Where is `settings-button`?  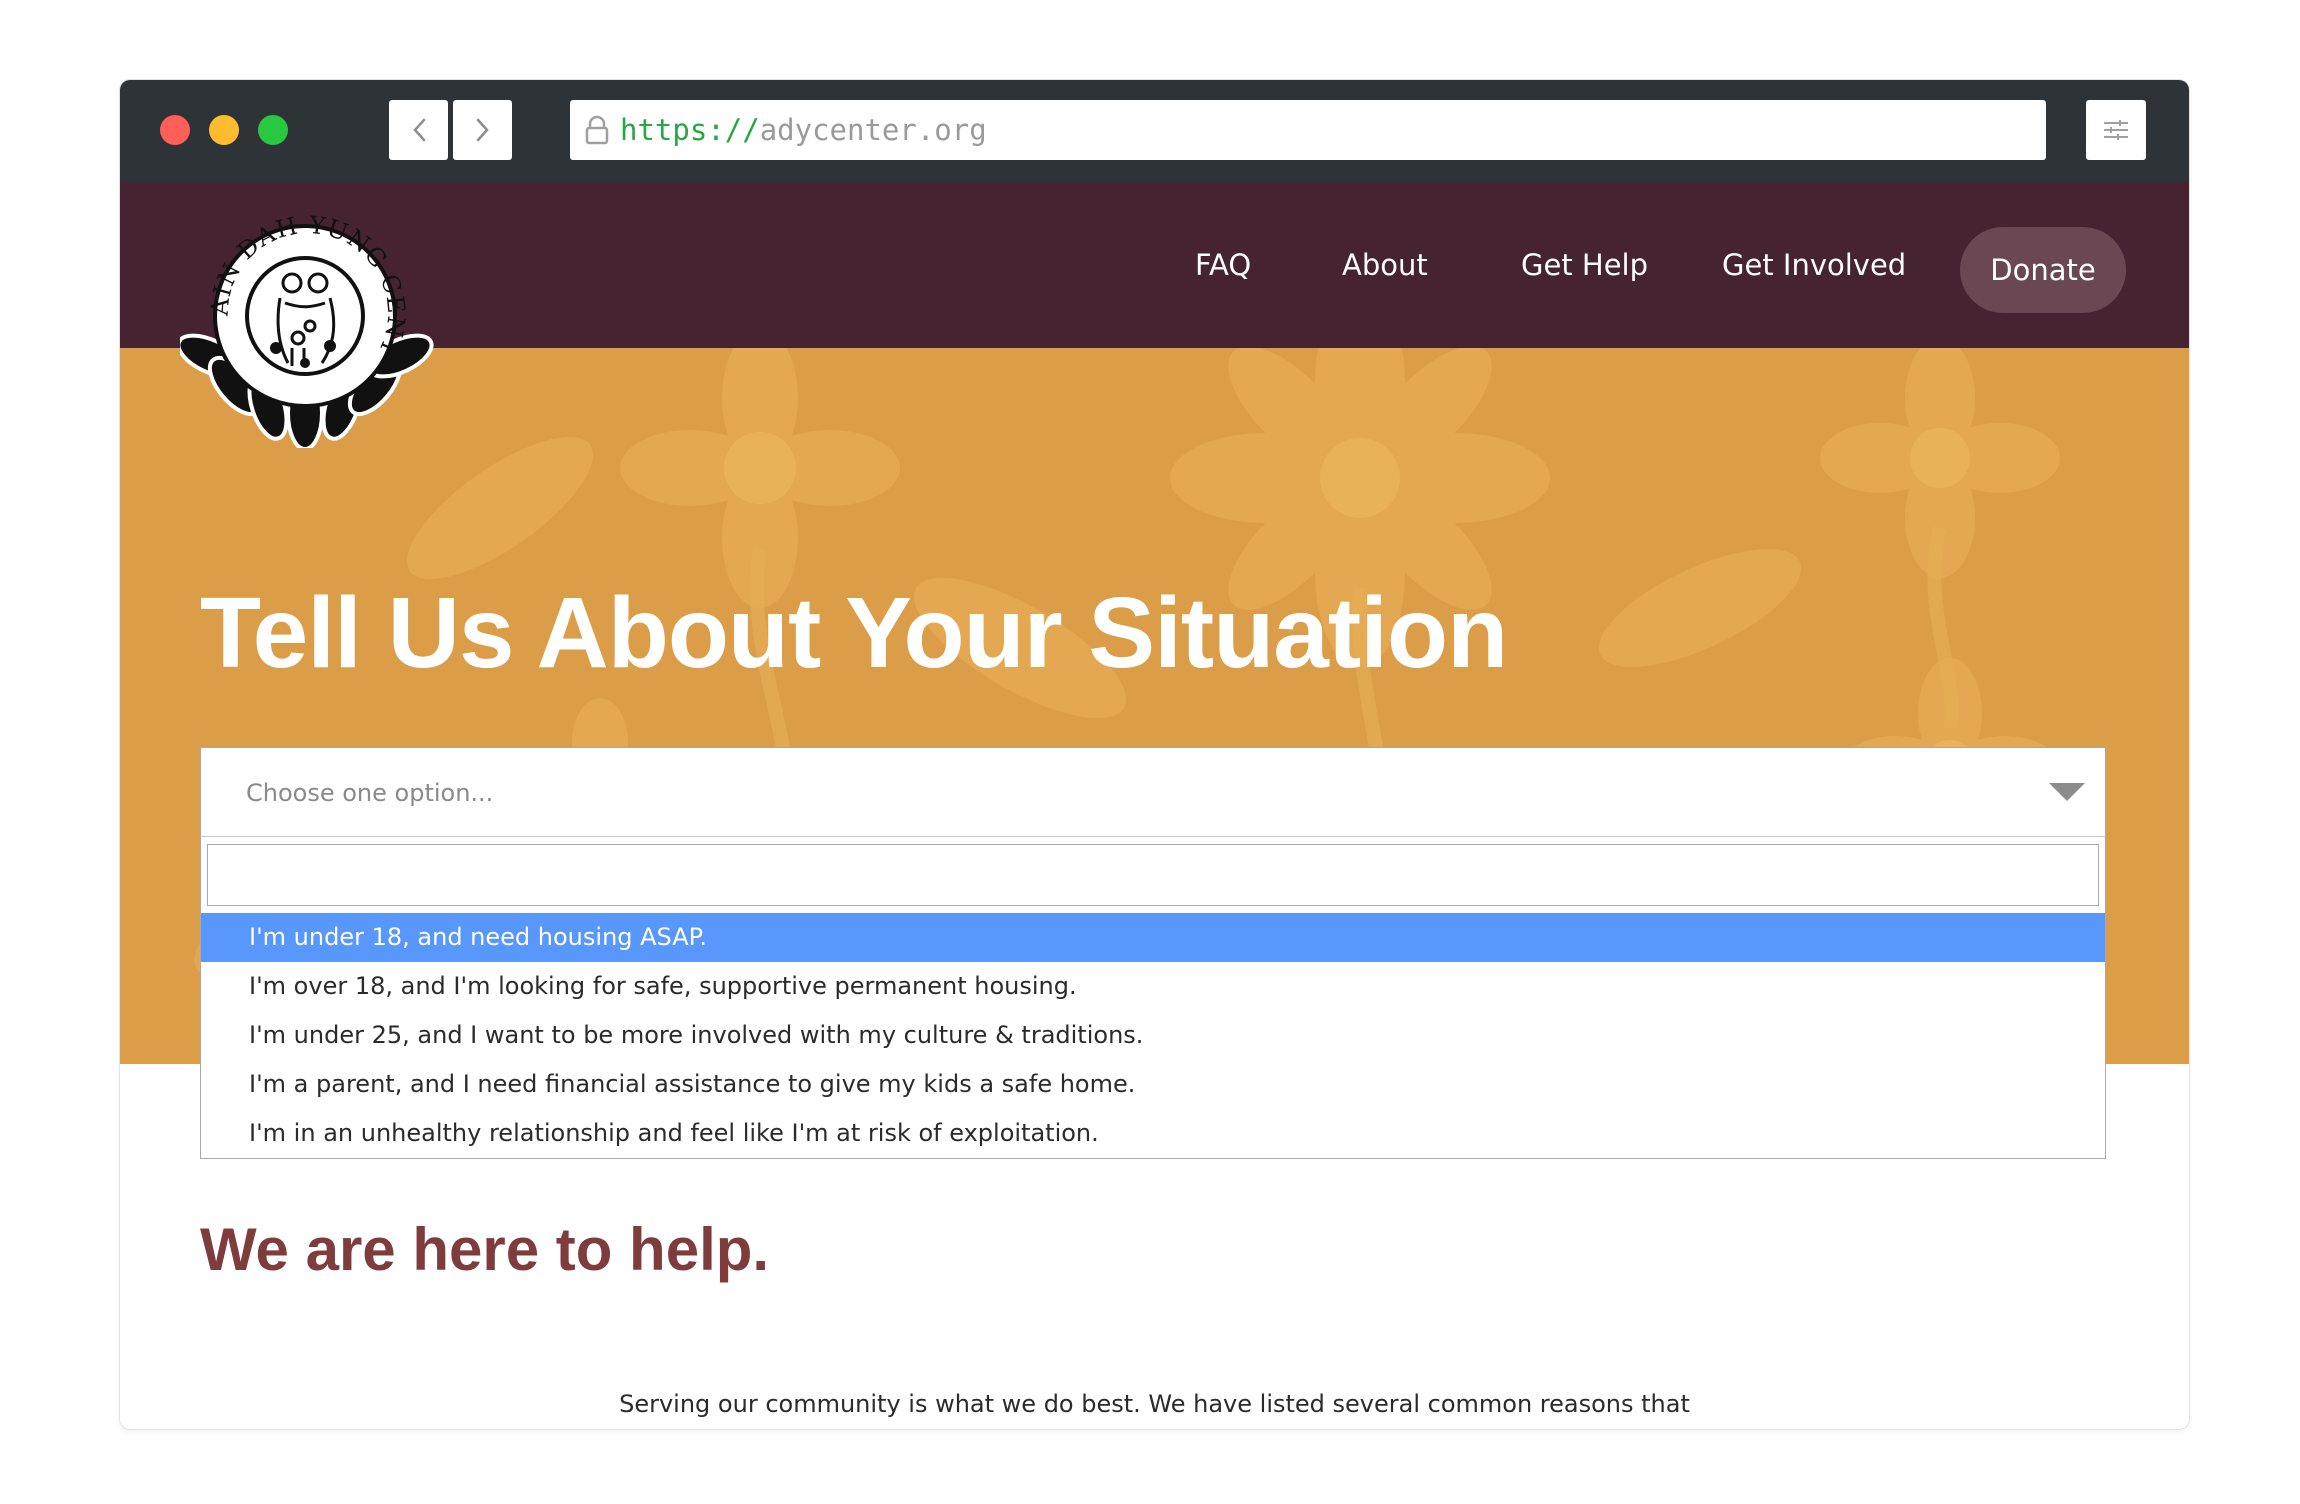 settings-button is located at coordinates (2116, 130).